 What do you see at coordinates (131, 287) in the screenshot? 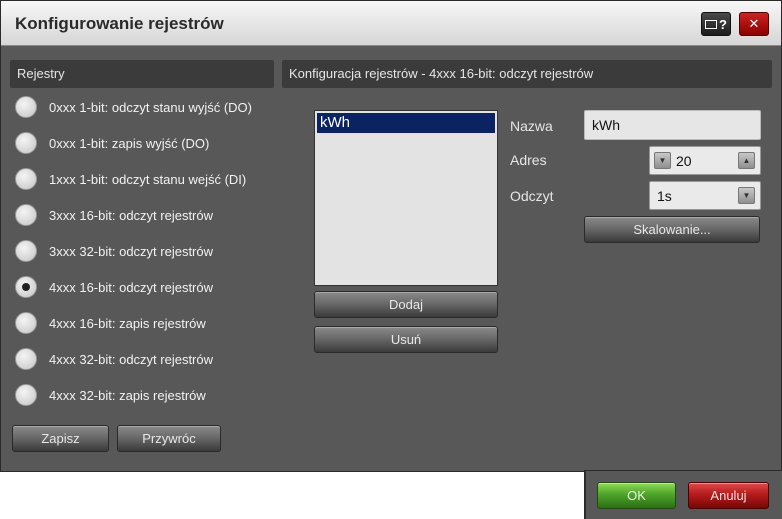
I see `register-option-label: 4xxx 16-bit: odczyt rejestrów` at bounding box center [131, 287].